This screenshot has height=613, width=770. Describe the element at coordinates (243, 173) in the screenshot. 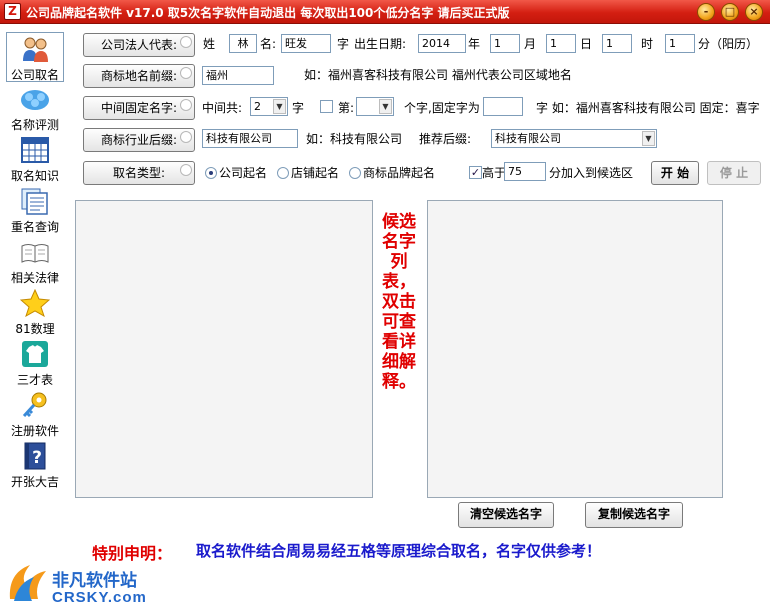

I see `option-company-label: 公司起名` at that location.